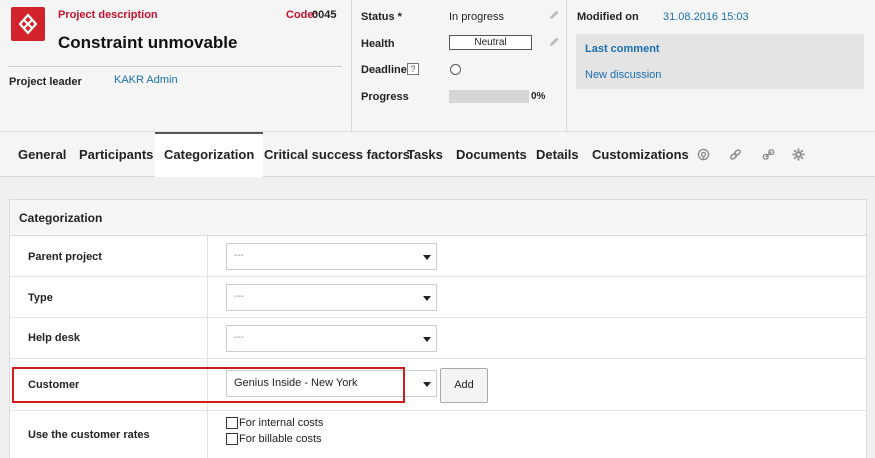  Describe the element at coordinates (337, 154) in the screenshot. I see `tab-critical-success-factors: Critical success factors` at that location.